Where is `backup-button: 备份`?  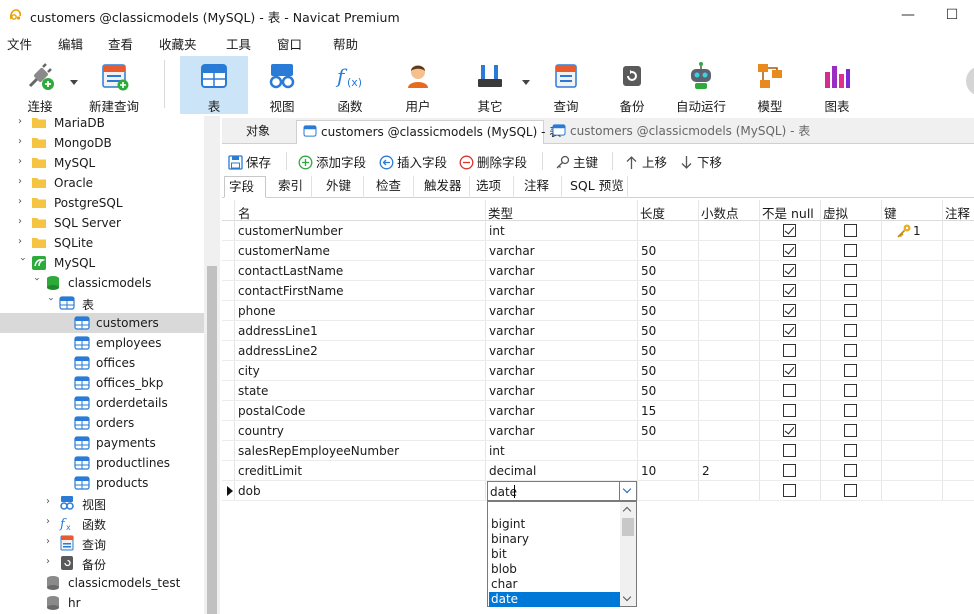
backup-button: 备份 is located at coordinates (632, 85).